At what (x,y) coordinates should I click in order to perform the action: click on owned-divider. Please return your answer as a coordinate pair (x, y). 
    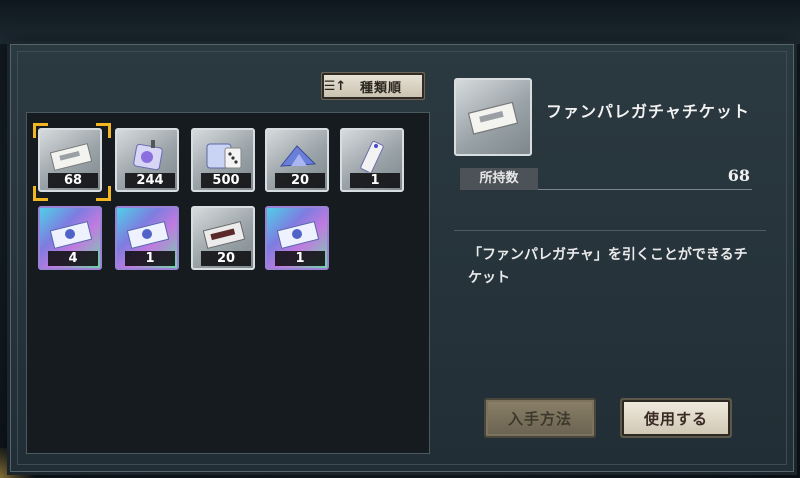
    Looking at the image, I should click on (645, 189).